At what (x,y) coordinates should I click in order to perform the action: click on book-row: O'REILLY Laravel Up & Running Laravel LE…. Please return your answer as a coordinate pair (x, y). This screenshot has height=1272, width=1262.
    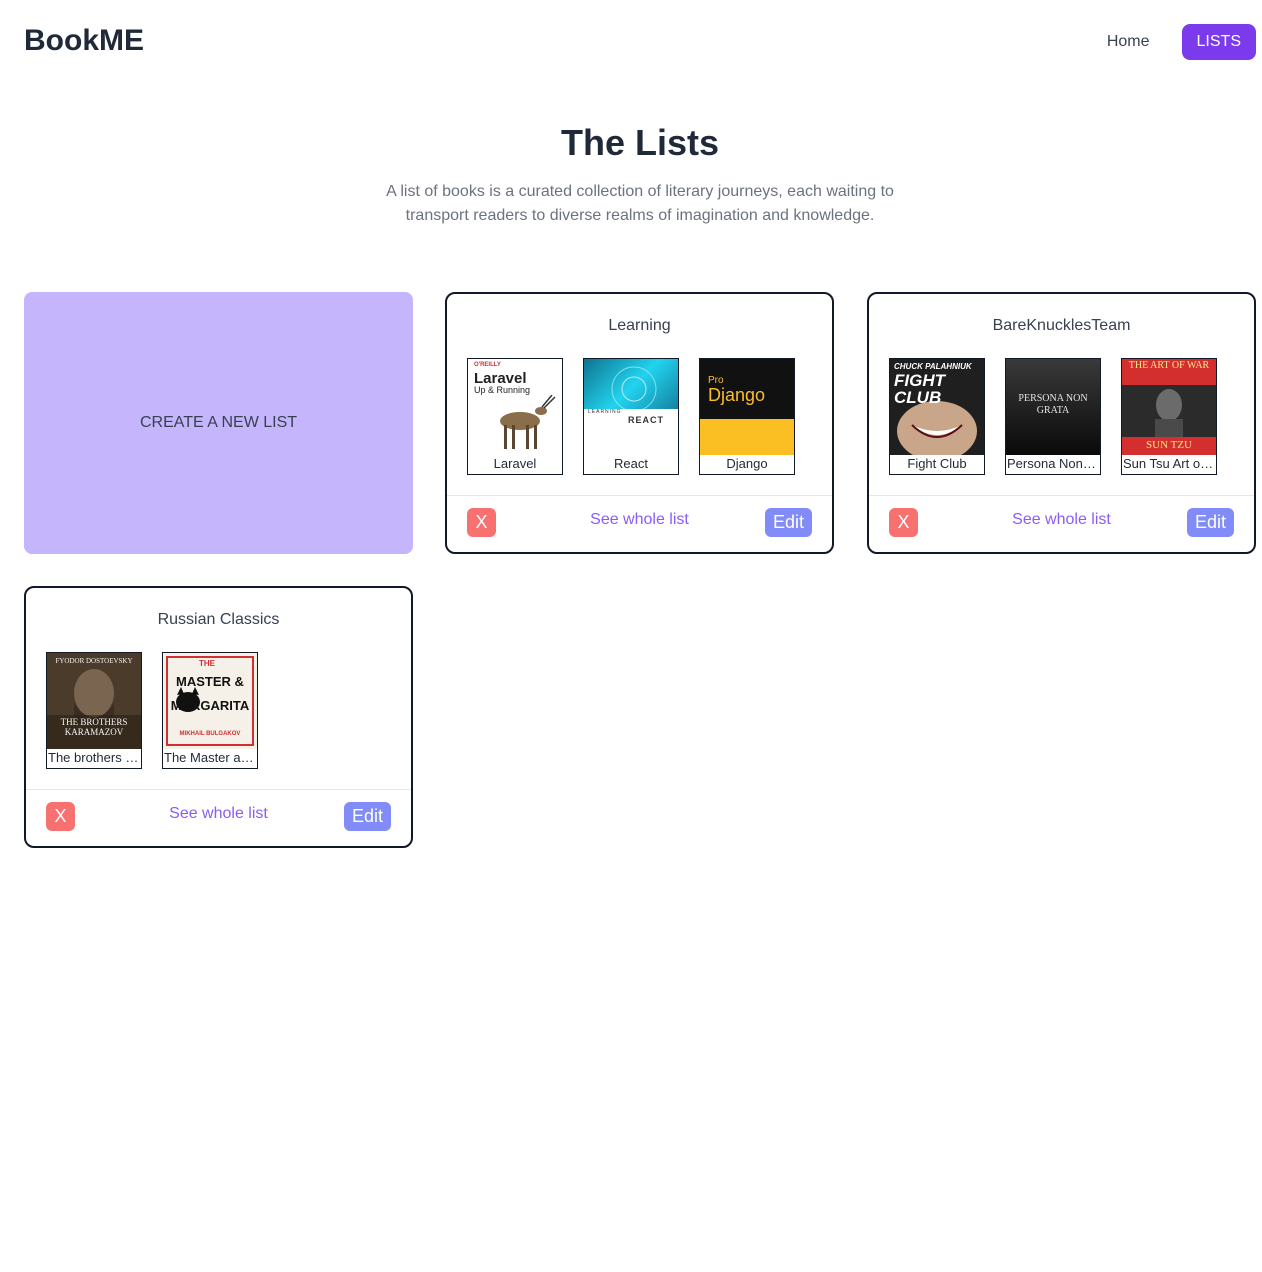
    Looking at the image, I should click on (641, 416).